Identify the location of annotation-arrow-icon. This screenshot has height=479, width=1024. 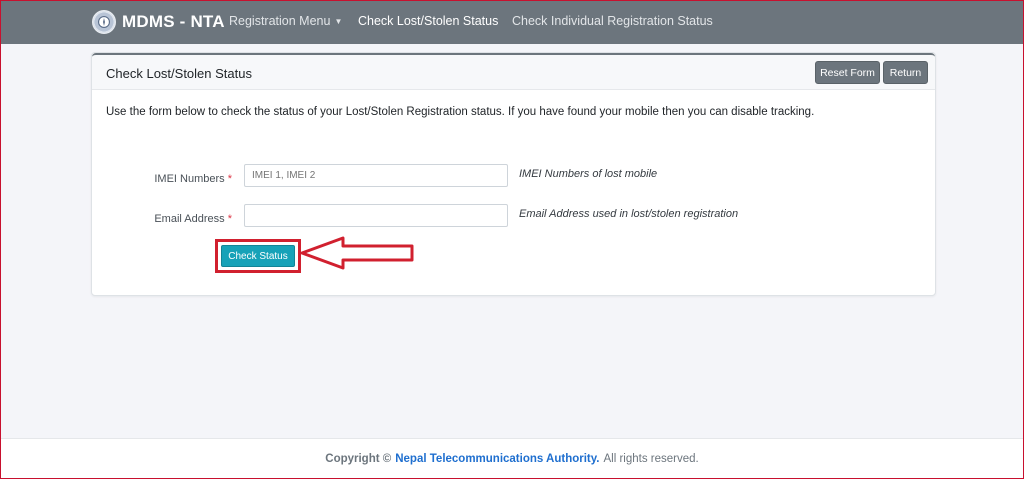
(357, 253).